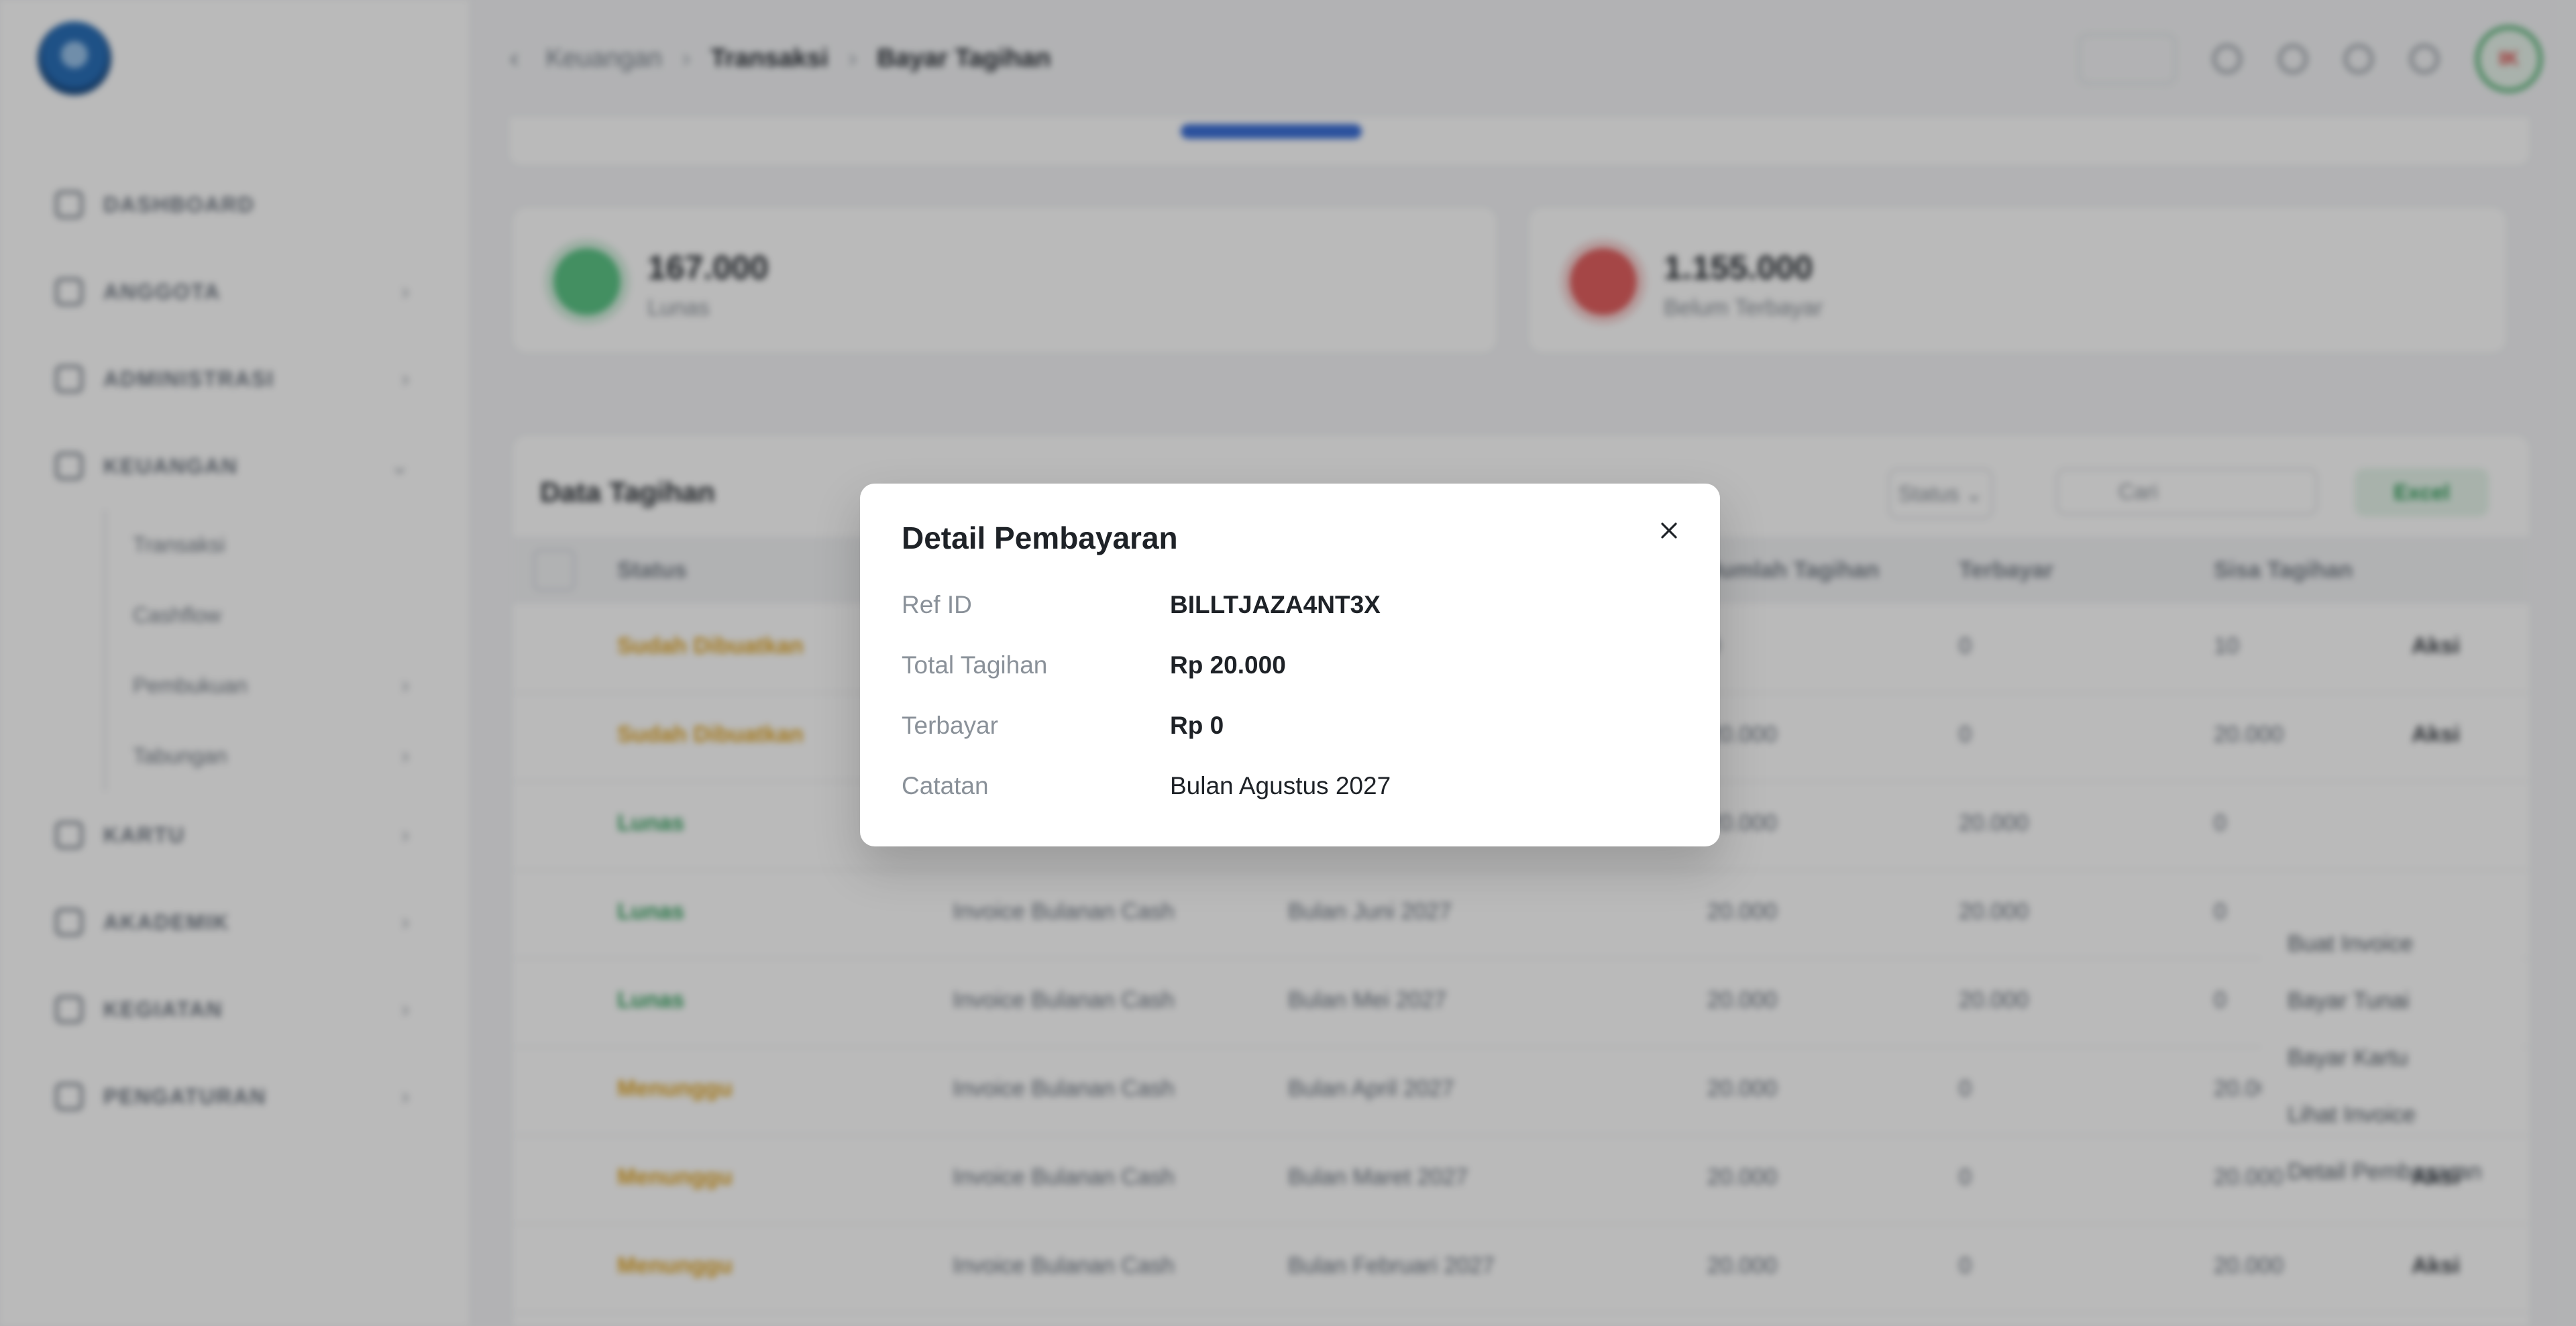 The height and width of the screenshot is (1326, 2576). Describe the element at coordinates (1228, 665) in the screenshot. I see `detail-value: Rp 20.000` at that location.